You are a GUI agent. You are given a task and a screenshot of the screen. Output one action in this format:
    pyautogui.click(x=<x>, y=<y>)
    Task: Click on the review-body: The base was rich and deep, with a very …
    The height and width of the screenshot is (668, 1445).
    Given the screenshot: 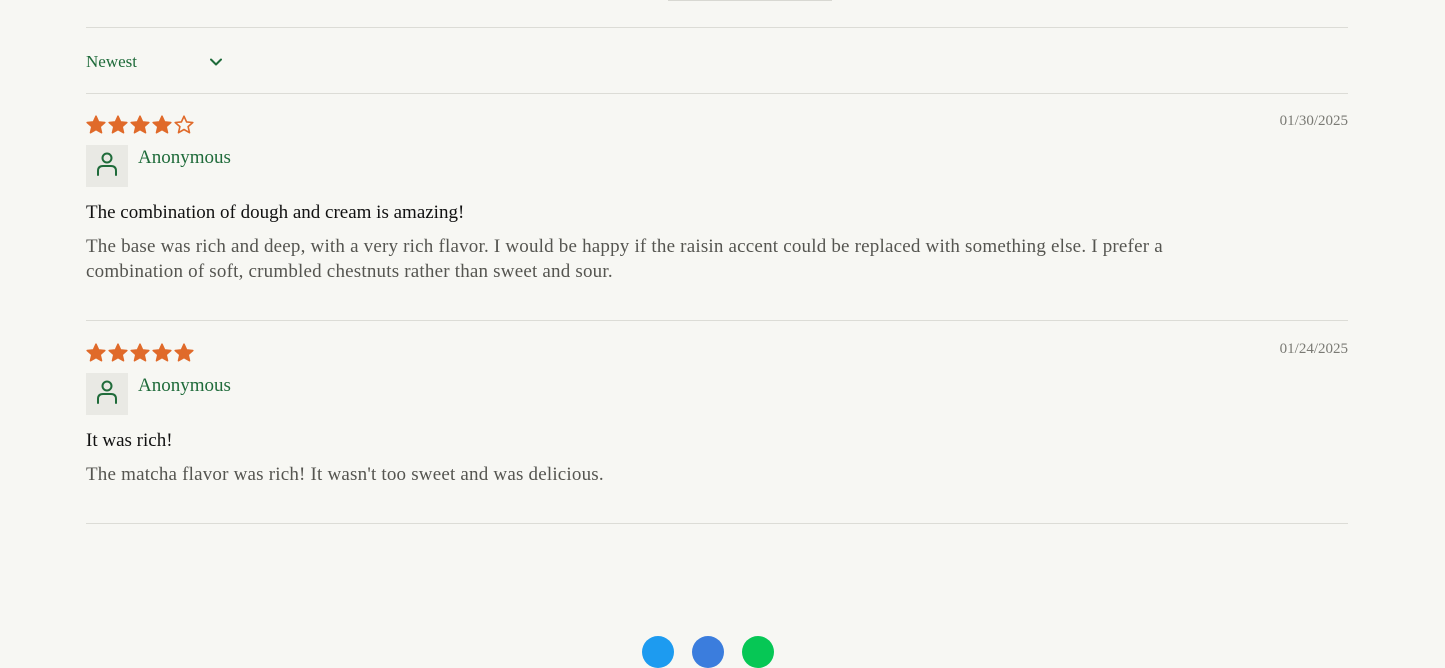 What is the action you would take?
    pyautogui.click(x=624, y=258)
    